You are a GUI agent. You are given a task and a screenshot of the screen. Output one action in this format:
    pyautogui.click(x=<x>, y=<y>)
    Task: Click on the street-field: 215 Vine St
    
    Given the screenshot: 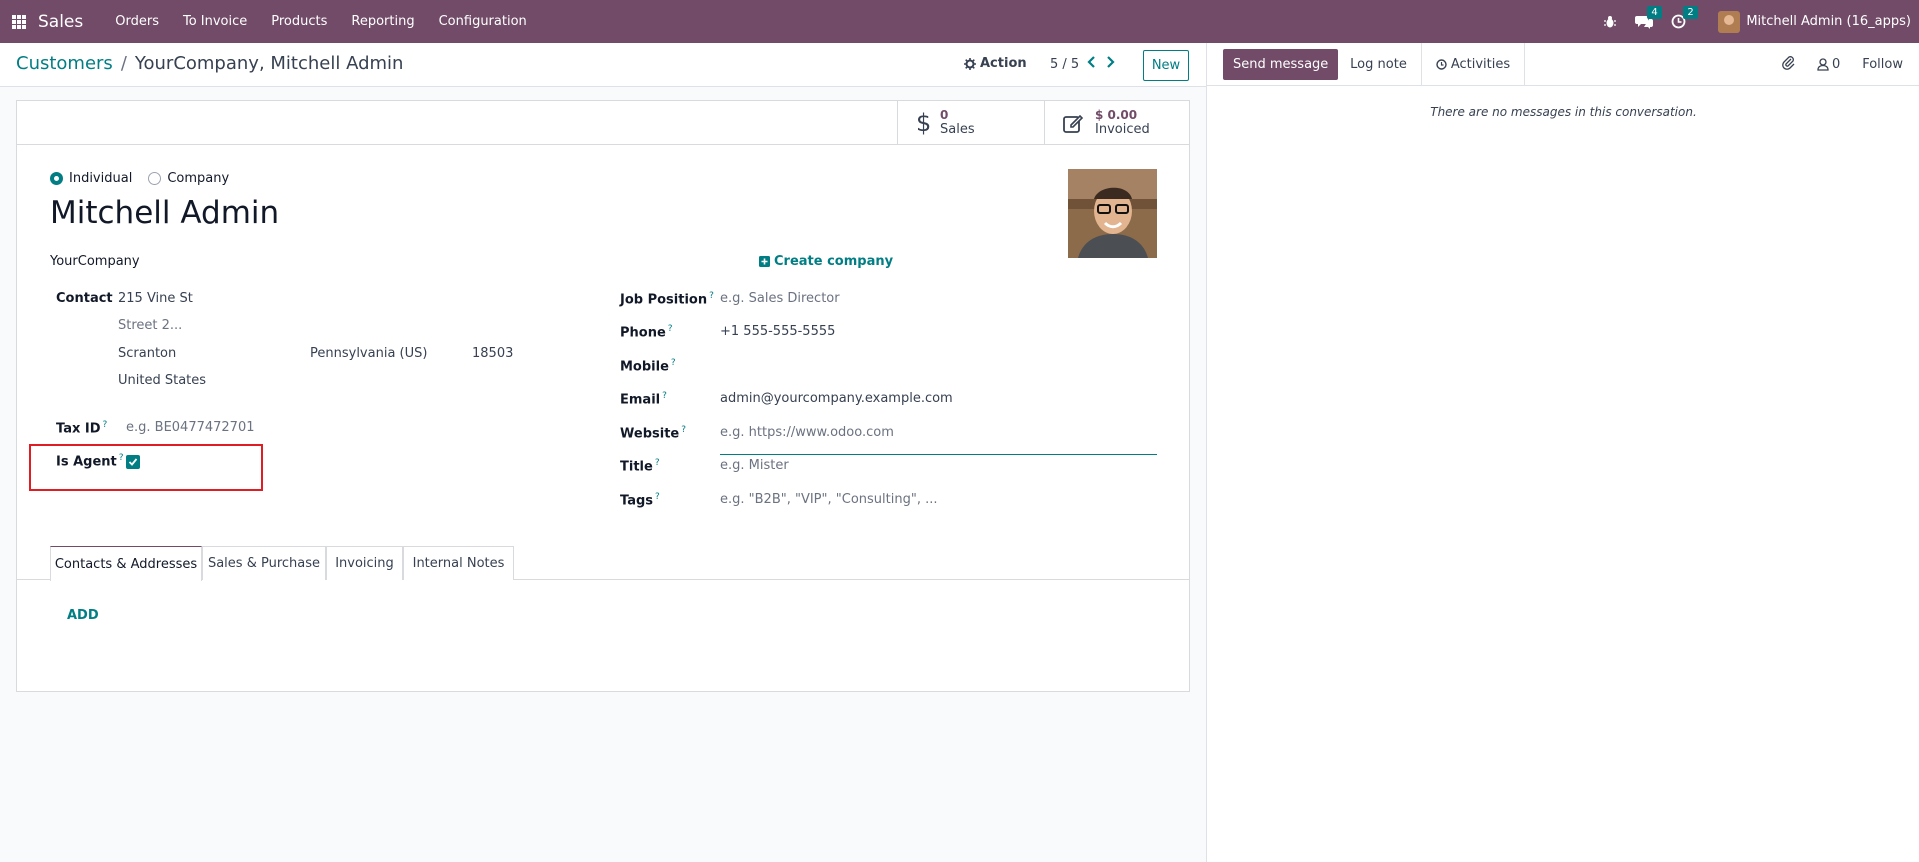 What is the action you would take?
    pyautogui.click(x=155, y=298)
    